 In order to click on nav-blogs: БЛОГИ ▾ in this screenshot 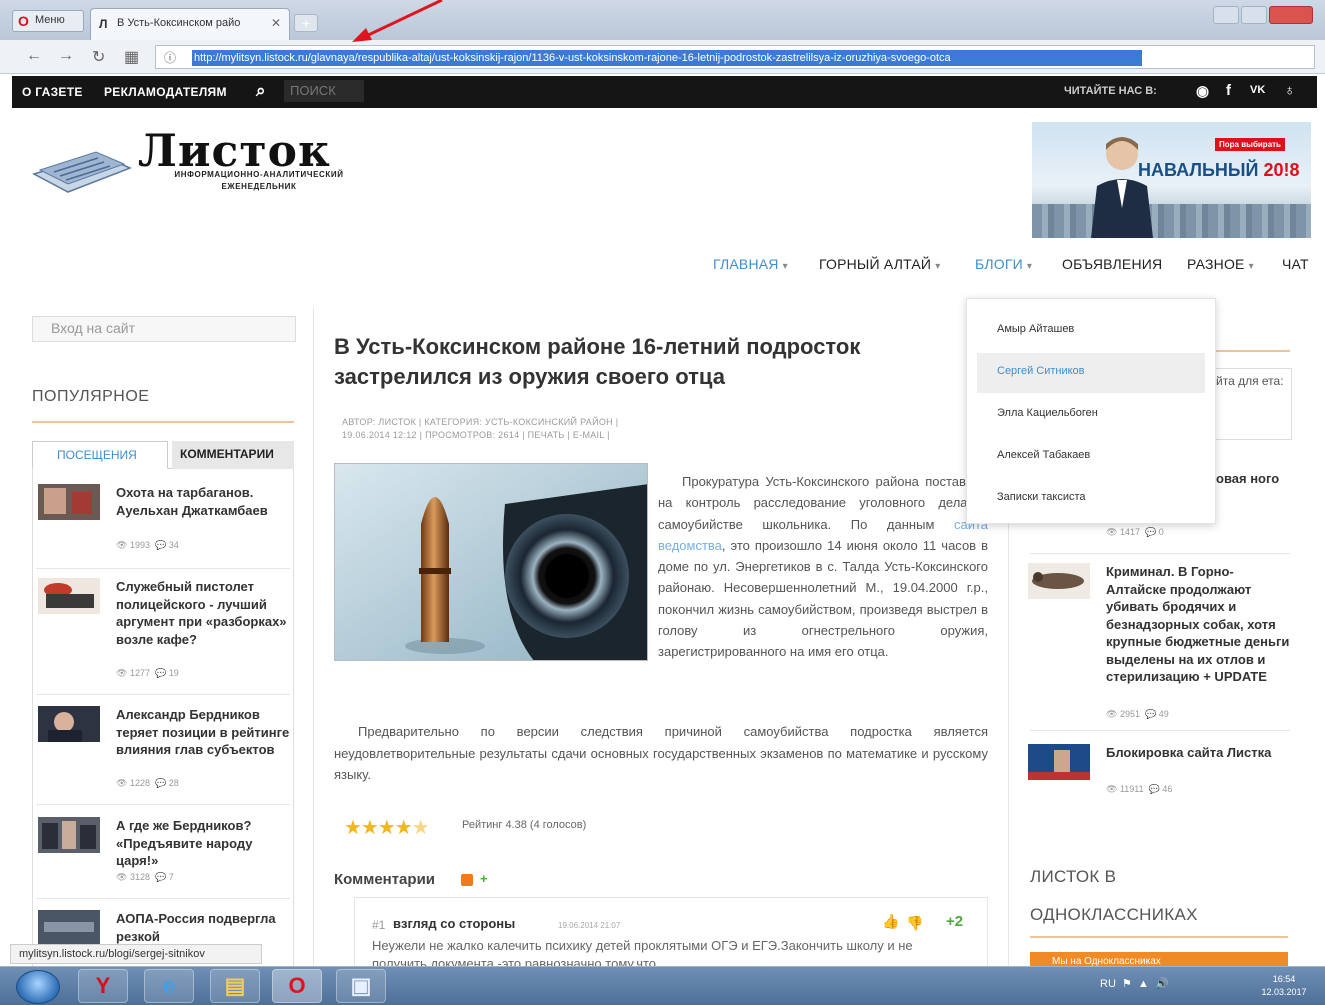, I will do `click(1003, 264)`.